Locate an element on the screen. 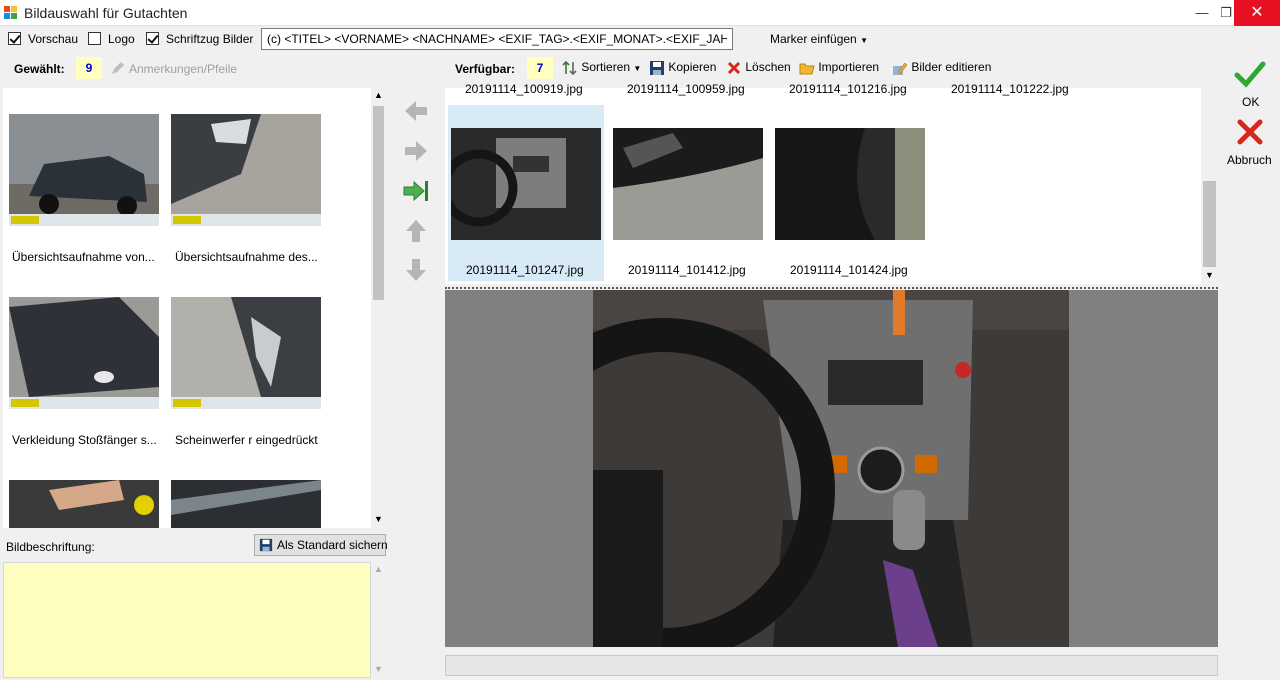 Image resolution: width=1280 pixels, height=680 pixels. selected-caption-4: Scheinwerfer r eingedrückt is located at coordinates (246, 440).